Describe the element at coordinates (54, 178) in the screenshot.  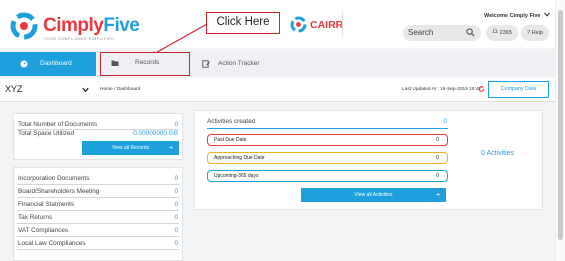
I see `category-label: Incorporation Documents` at that location.